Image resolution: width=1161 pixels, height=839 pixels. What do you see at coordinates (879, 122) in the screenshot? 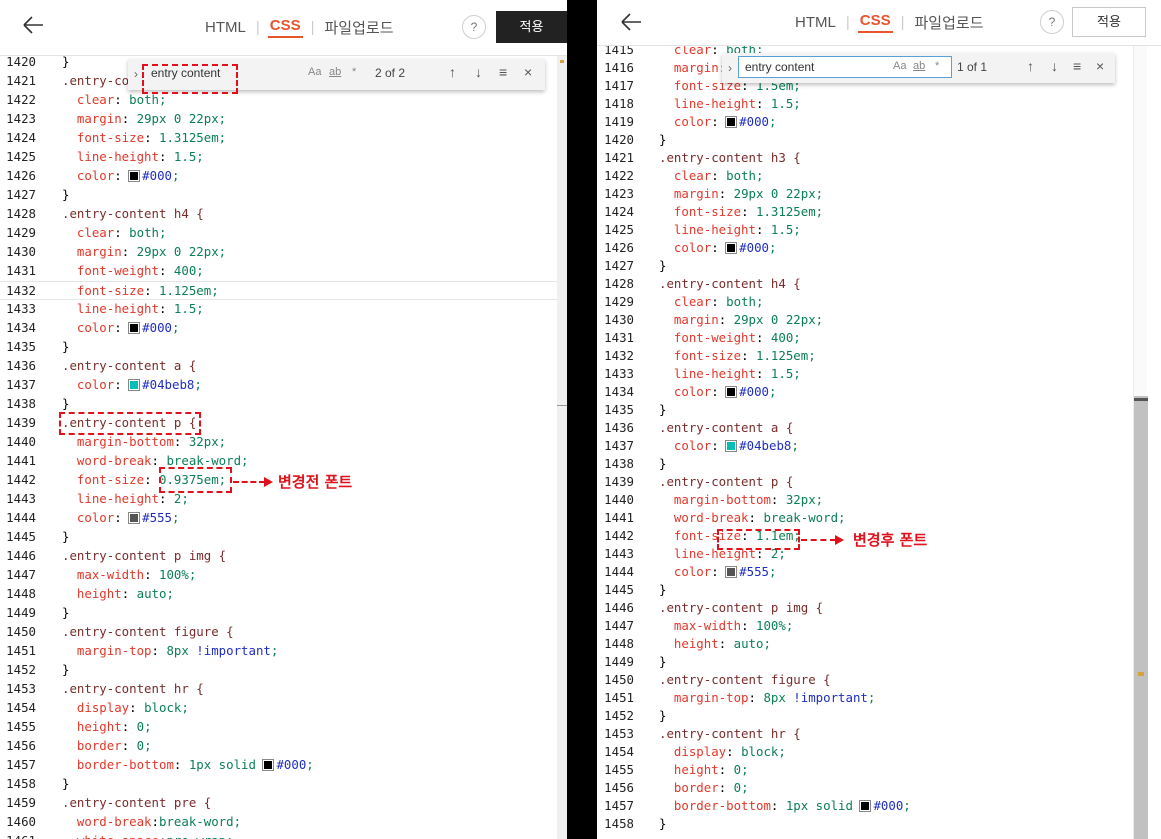
I see `code-line: 1419 color: #000;` at bounding box center [879, 122].